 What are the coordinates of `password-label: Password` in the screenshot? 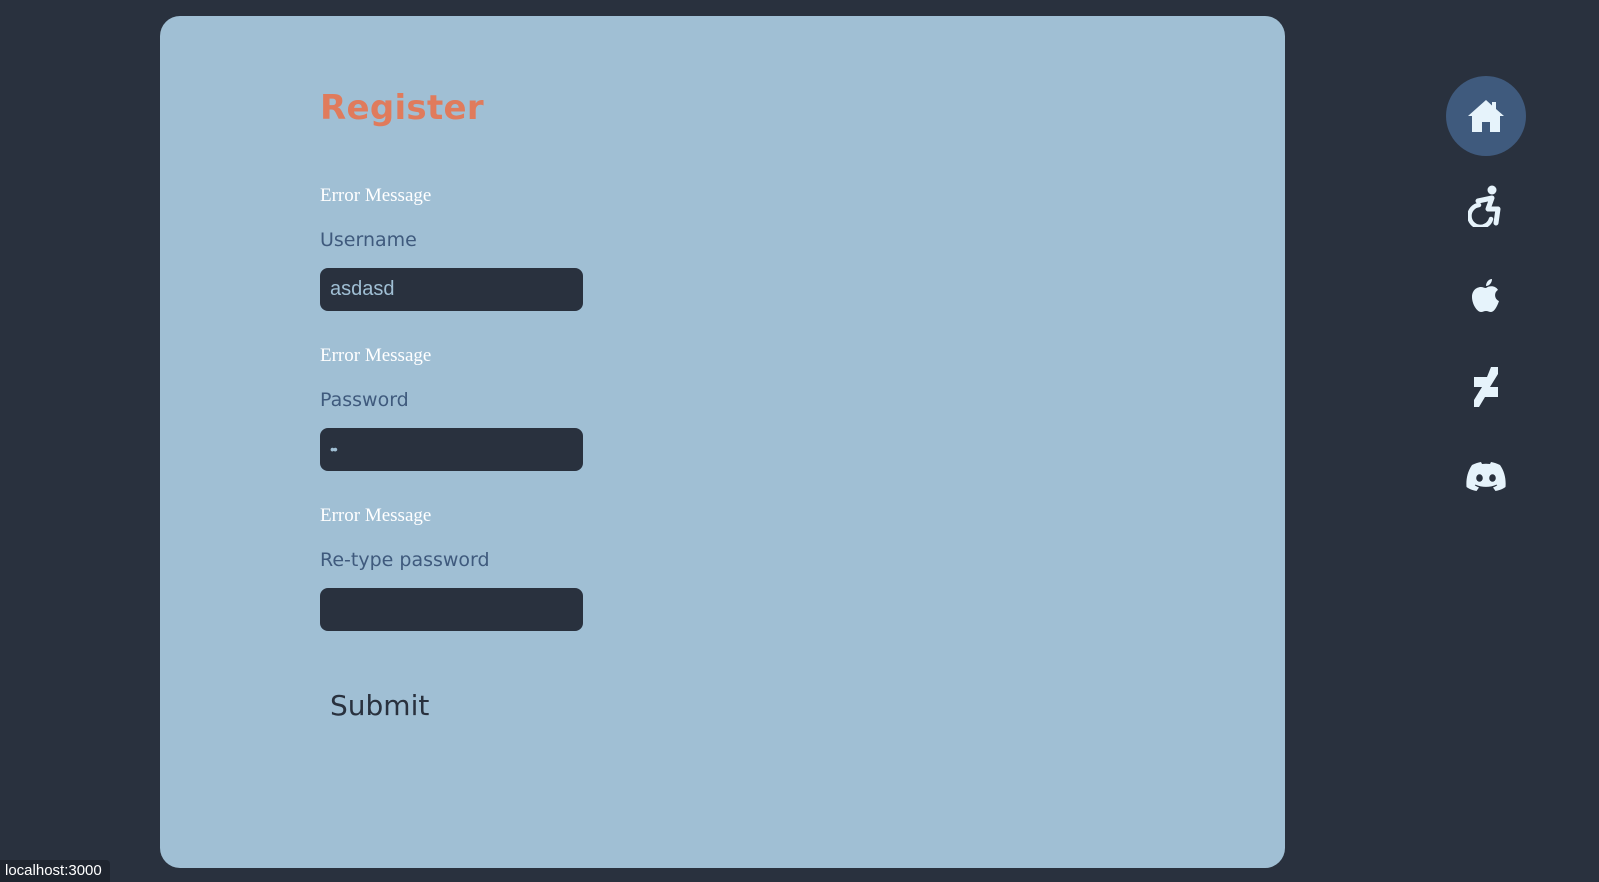 It's located at (364, 400).